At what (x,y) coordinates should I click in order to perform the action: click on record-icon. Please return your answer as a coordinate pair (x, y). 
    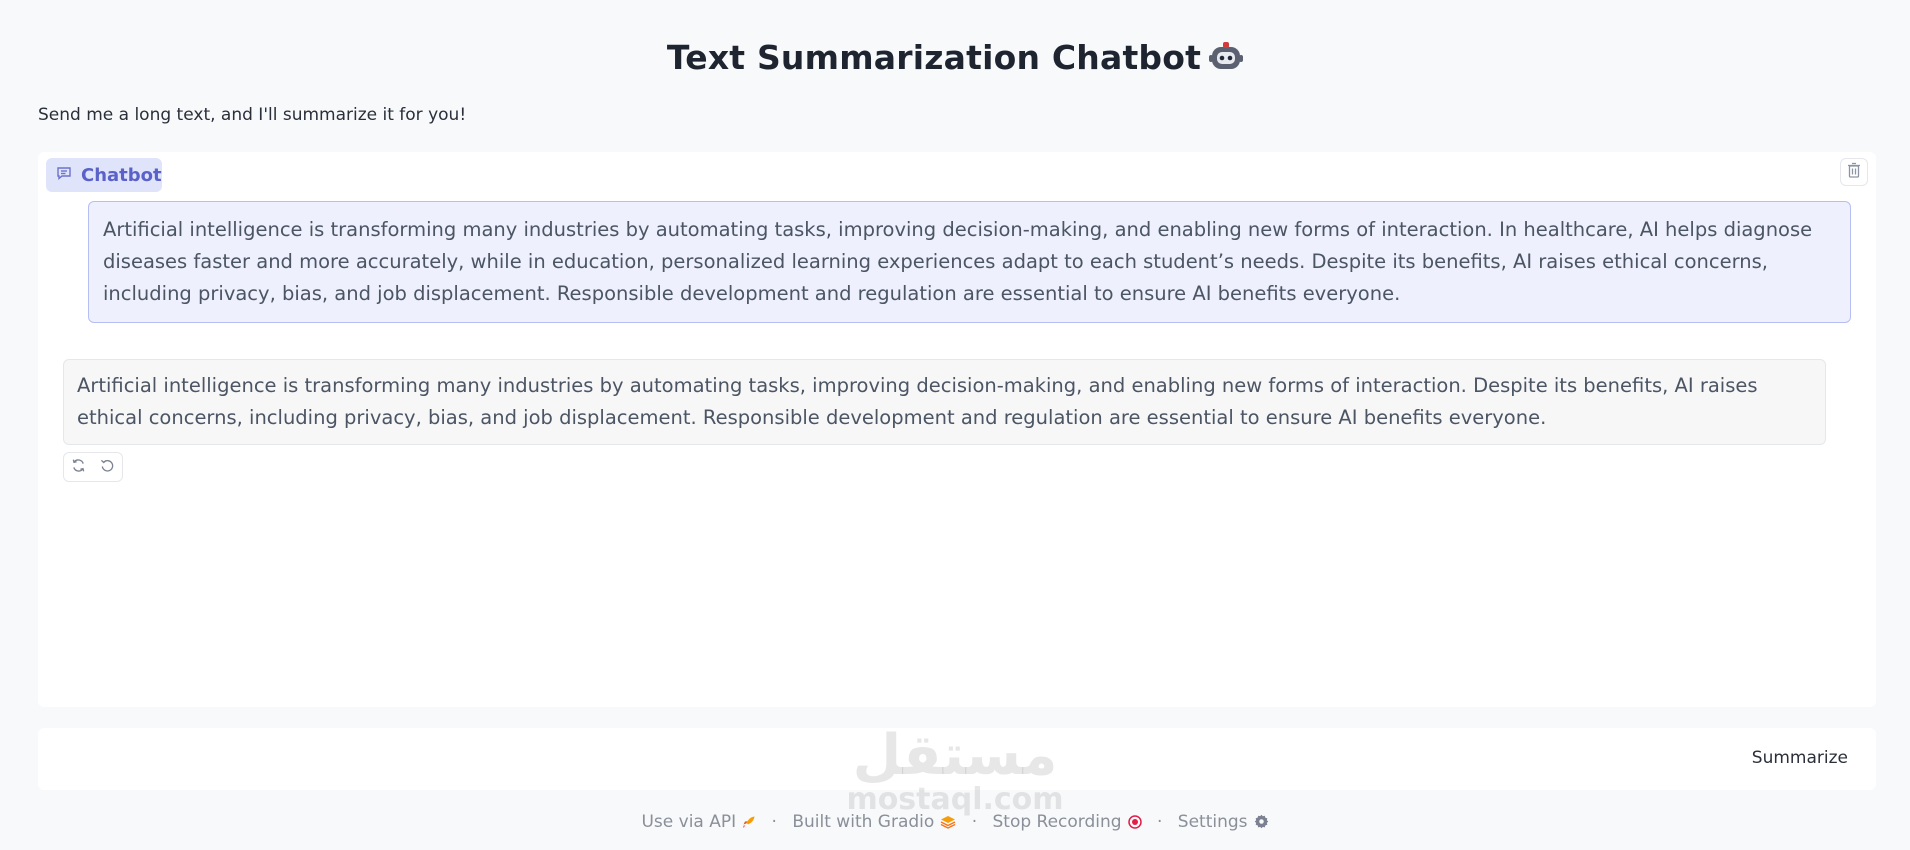
    Looking at the image, I should click on (1134, 824).